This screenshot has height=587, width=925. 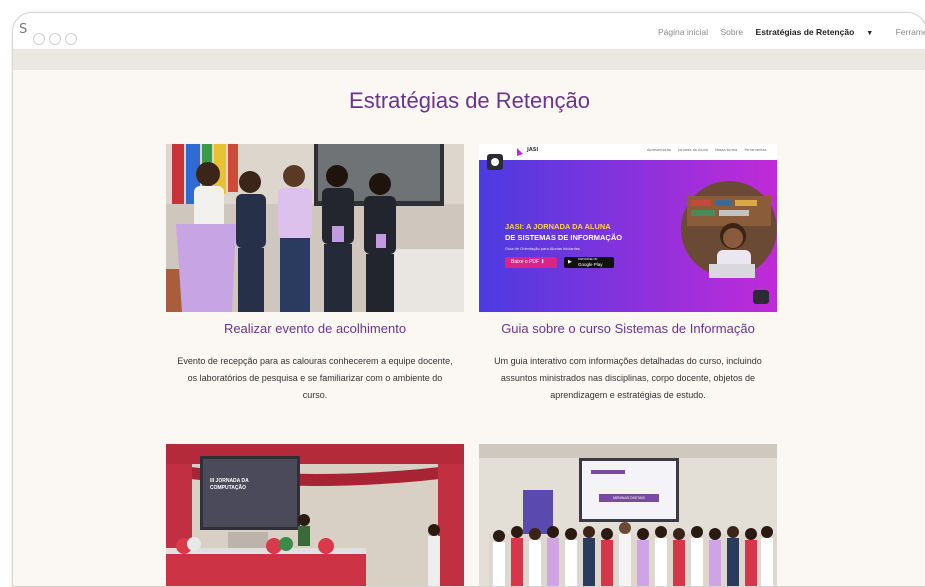 What do you see at coordinates (683, 32) in the screenshot?
I see `nav-item-home: Página inicial` at bounding box center [683, 32].